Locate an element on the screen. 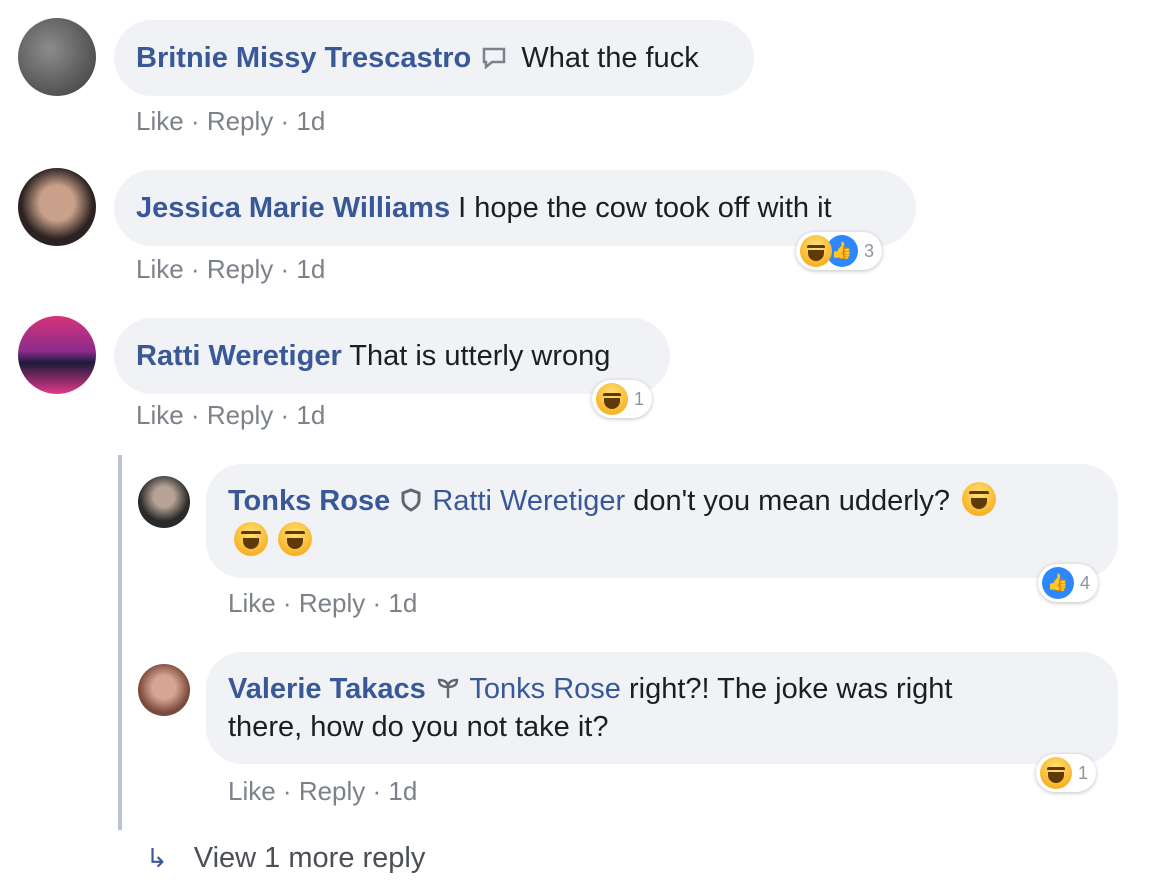  mention-link: Tonks Rose is located at coordinates (545, 689).